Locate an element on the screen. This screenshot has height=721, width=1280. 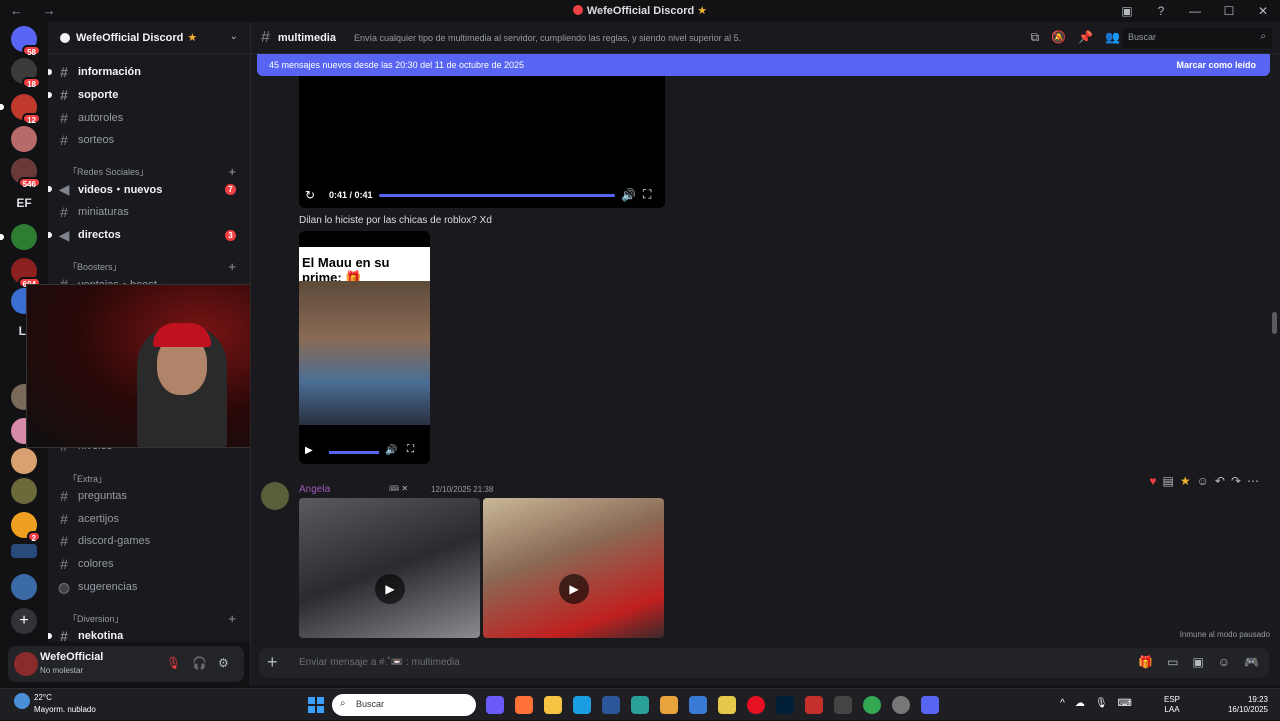
scrollbar is located at coordinates (1274, 323).